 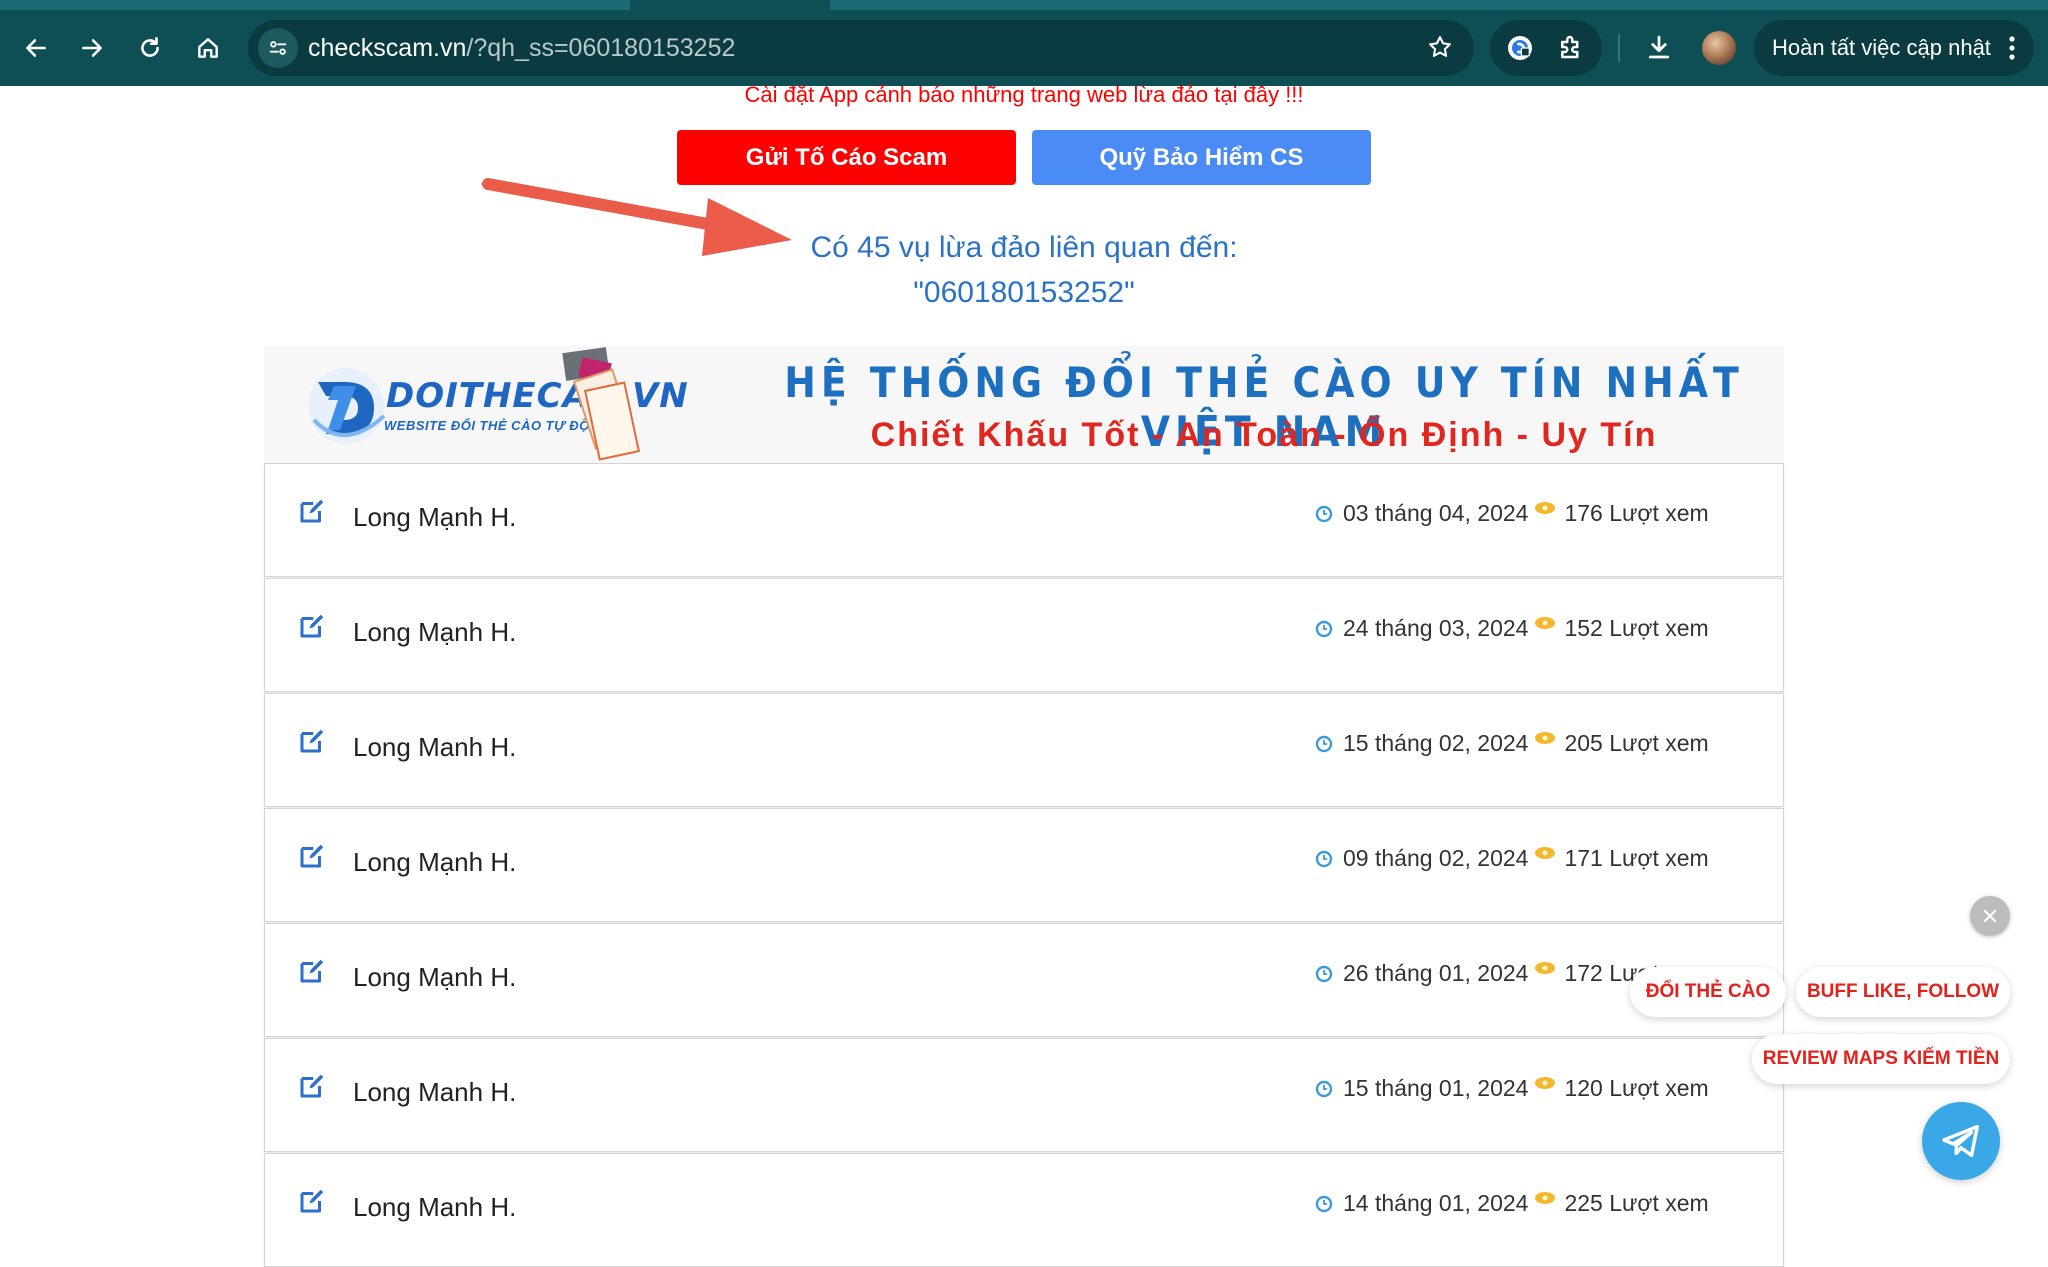 I want to click on close-icon, so click(x=1990, y=916).